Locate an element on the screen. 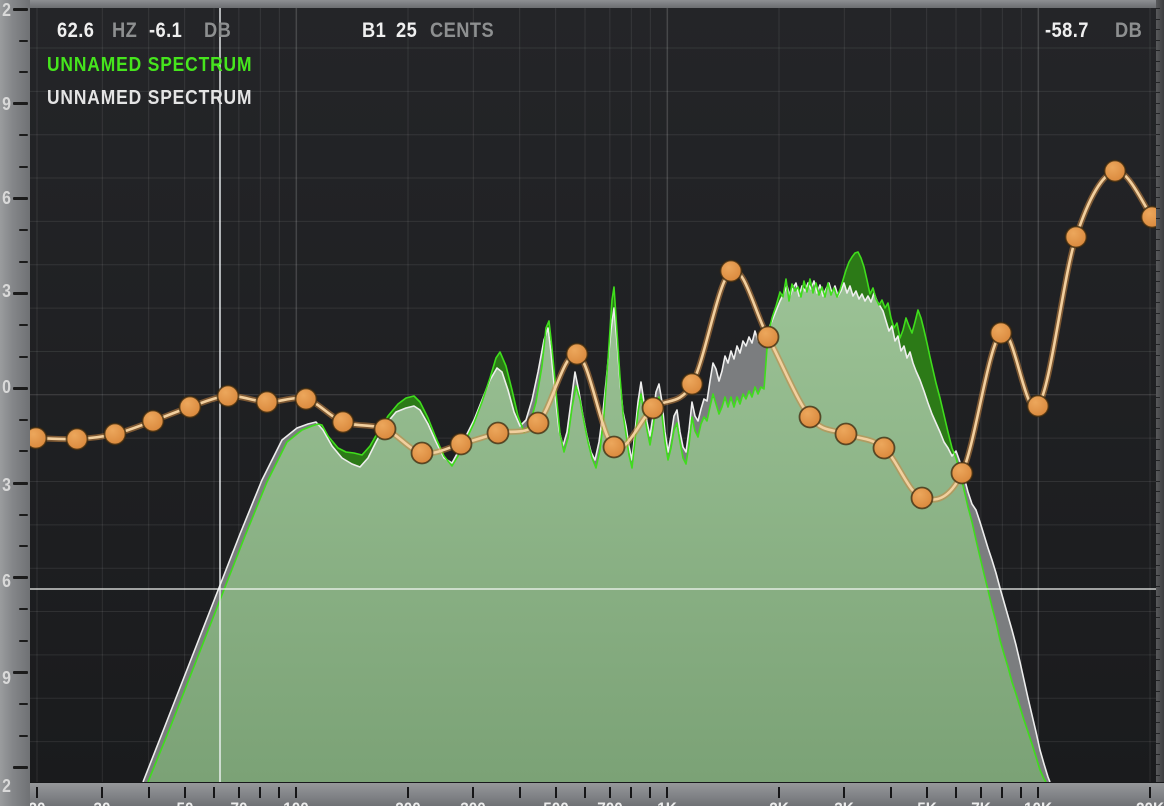 This screenshot has height=806, width=1164. cursor-cents-value: 25 is located at coordinates (407, 30).